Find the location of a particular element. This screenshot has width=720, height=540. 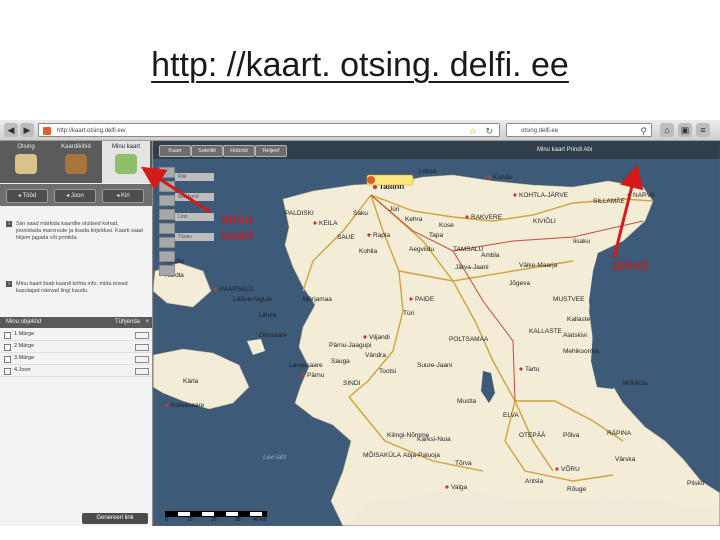

arrow-to-minu-kaart is located at coordinates (175, 190).